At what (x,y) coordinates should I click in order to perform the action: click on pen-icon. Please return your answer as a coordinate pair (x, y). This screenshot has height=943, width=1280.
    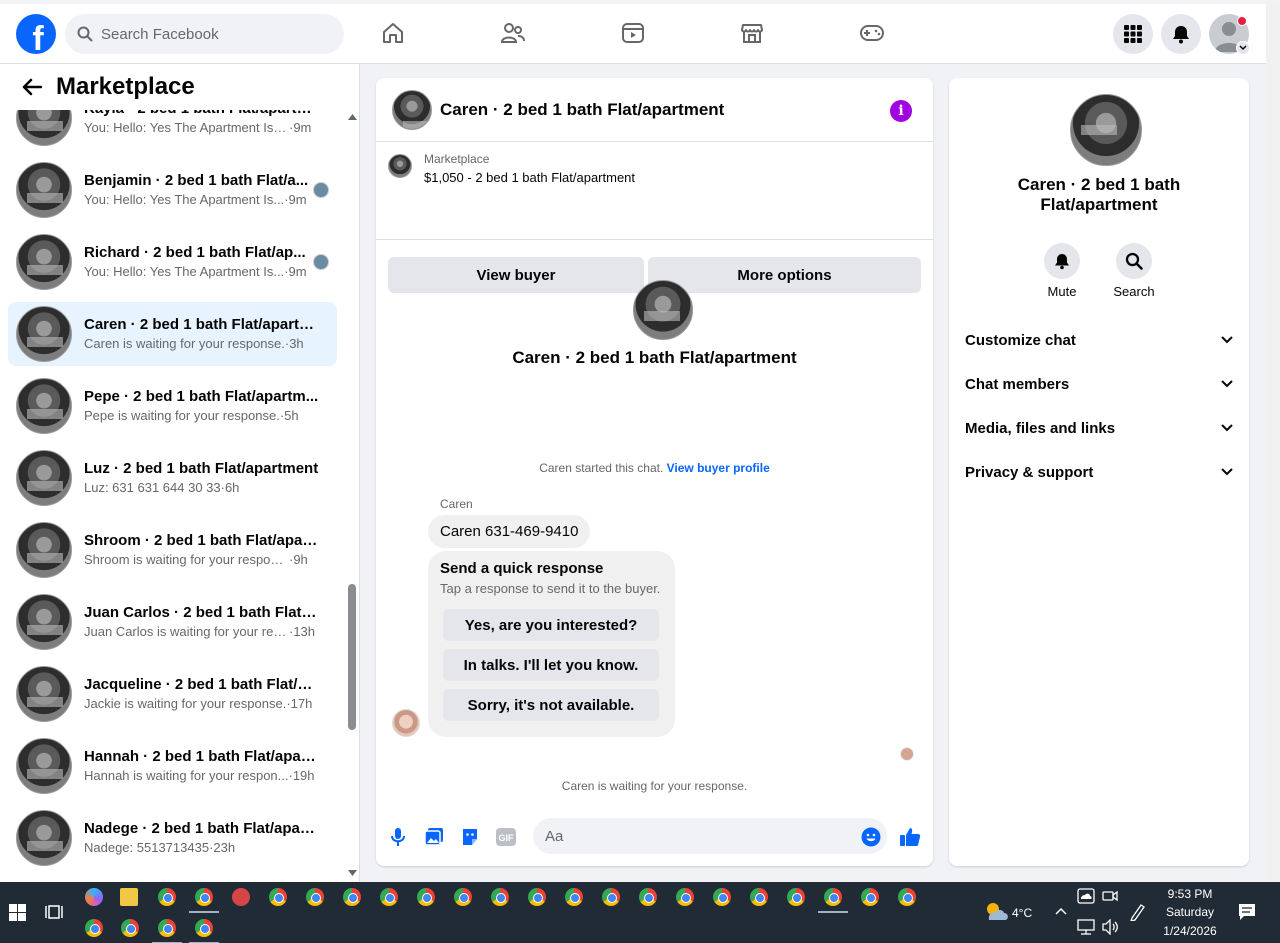
    Looking at the image, I should click on (1138, 912).